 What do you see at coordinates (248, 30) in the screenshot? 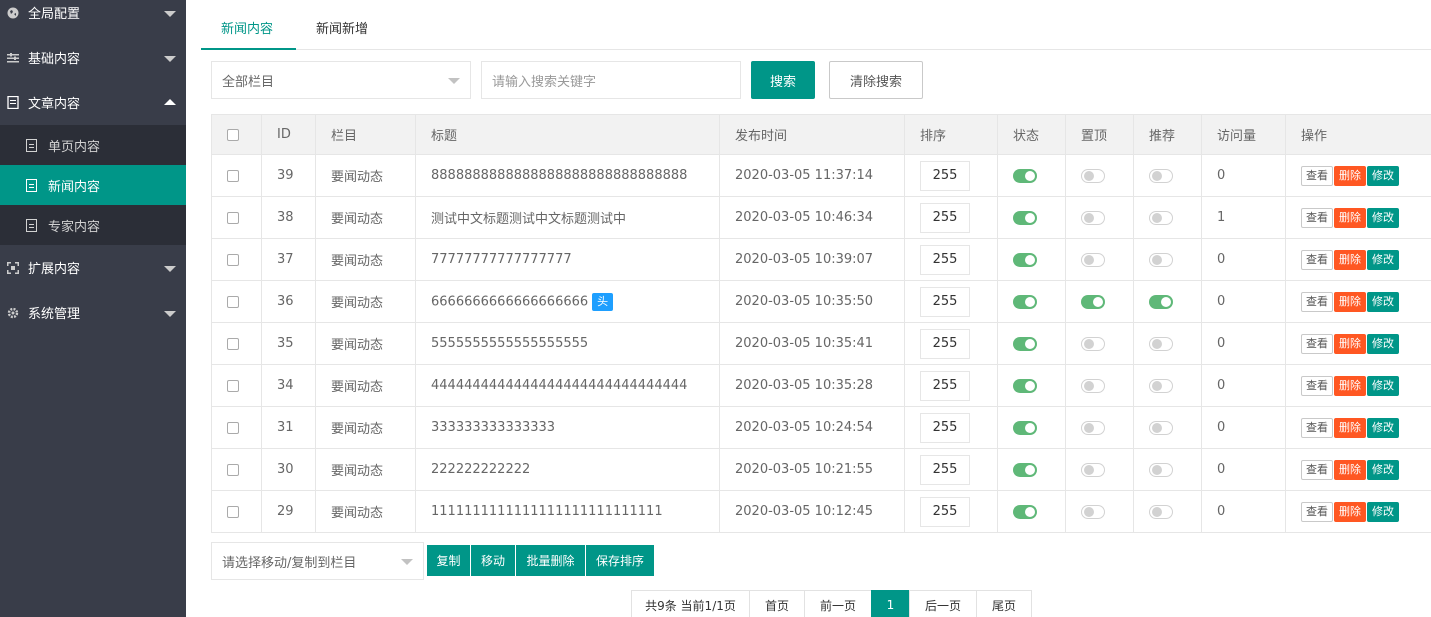
I see `tab-news-content: 新闻内容` at bounding box center [248, 30].